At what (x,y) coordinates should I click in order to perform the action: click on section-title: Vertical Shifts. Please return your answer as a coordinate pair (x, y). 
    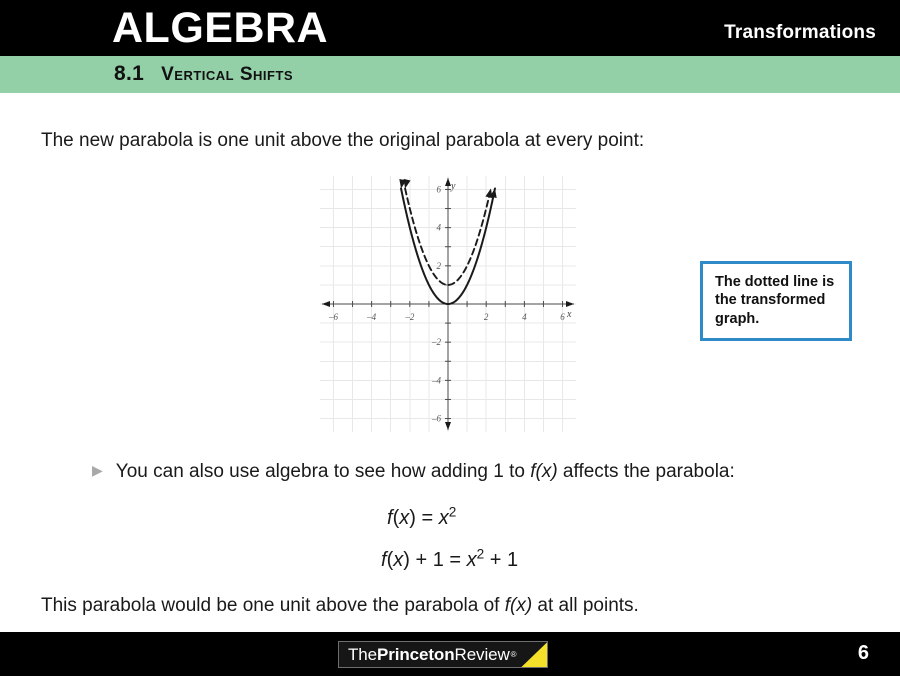
    Looking at the image, I should click on (227, 74).